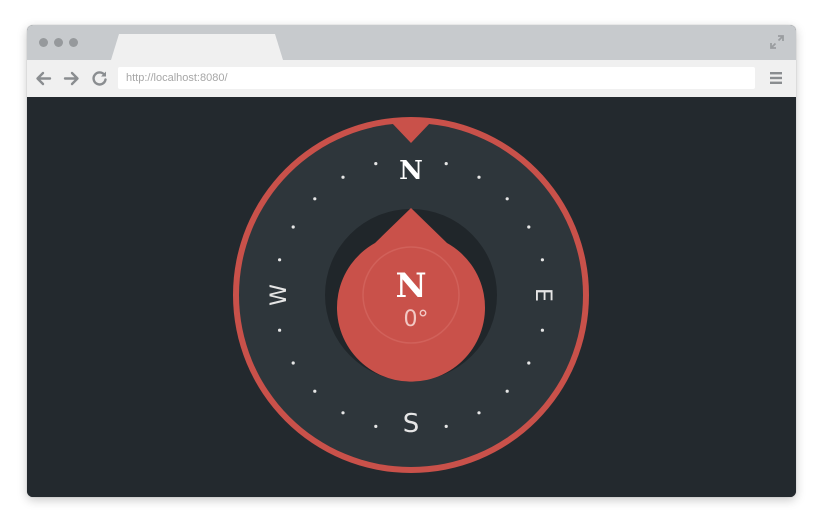  I want to click on cardinal-north: N, so click(411, 171).